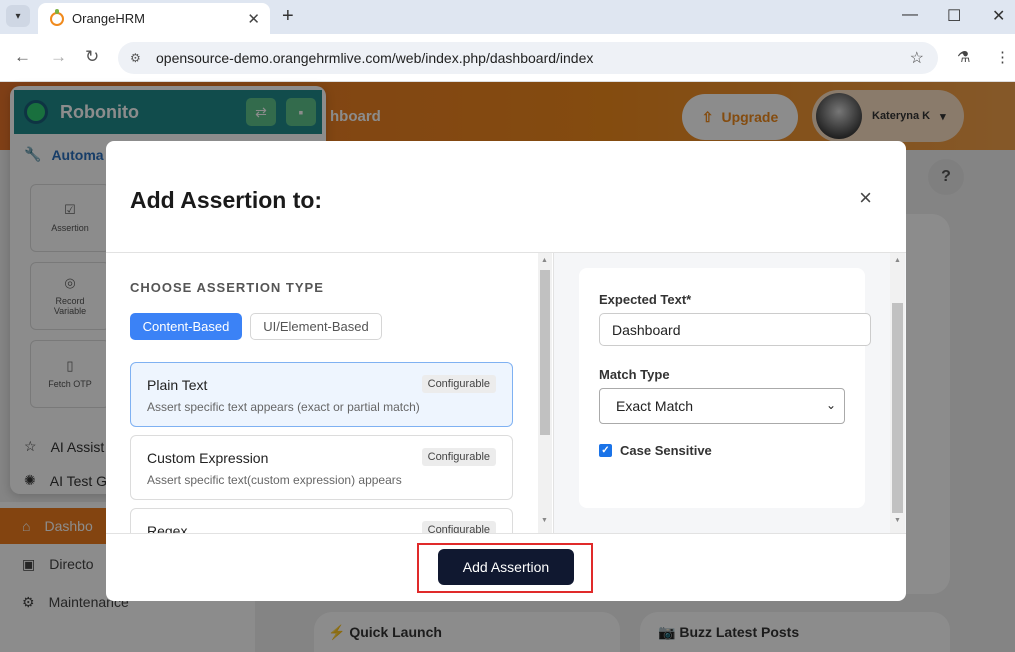  I want to click on forward-arrow-icon: →, so click(58, 57).